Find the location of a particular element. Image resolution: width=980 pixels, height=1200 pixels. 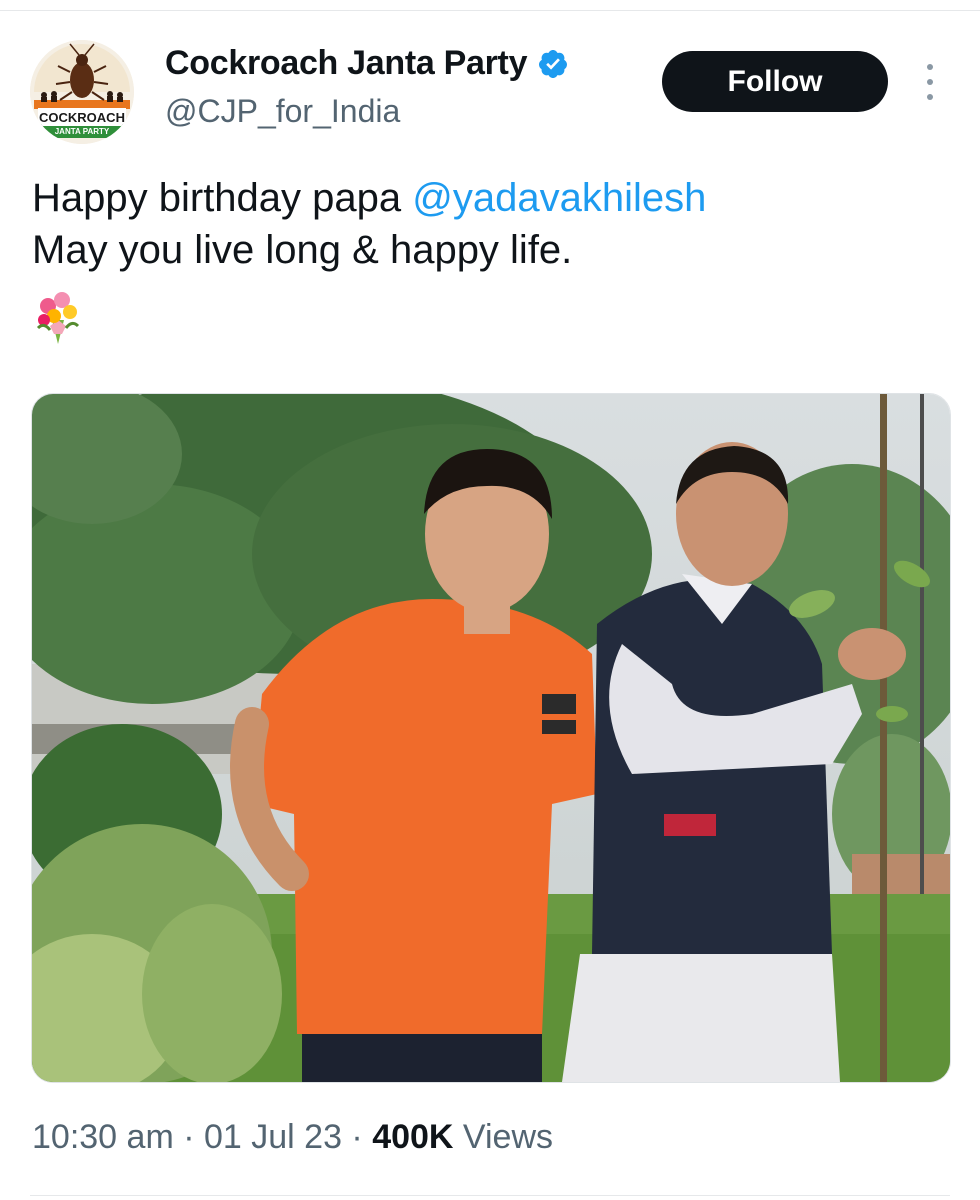

tweet-meta: 10:30 am · 01 Jul 23 · 400K Views is located at coordinates (292, 1137).